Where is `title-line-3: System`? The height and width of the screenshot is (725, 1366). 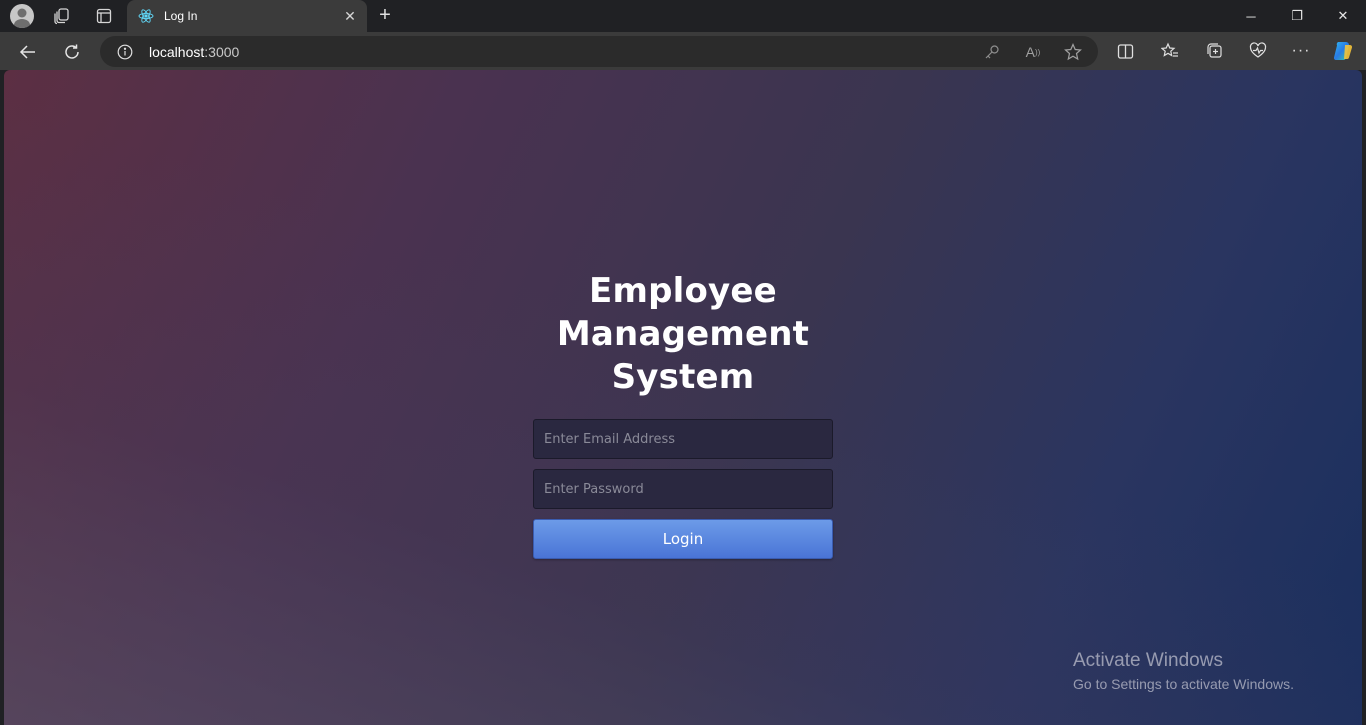 title-line-3: System is located at coordinates (683, 377).